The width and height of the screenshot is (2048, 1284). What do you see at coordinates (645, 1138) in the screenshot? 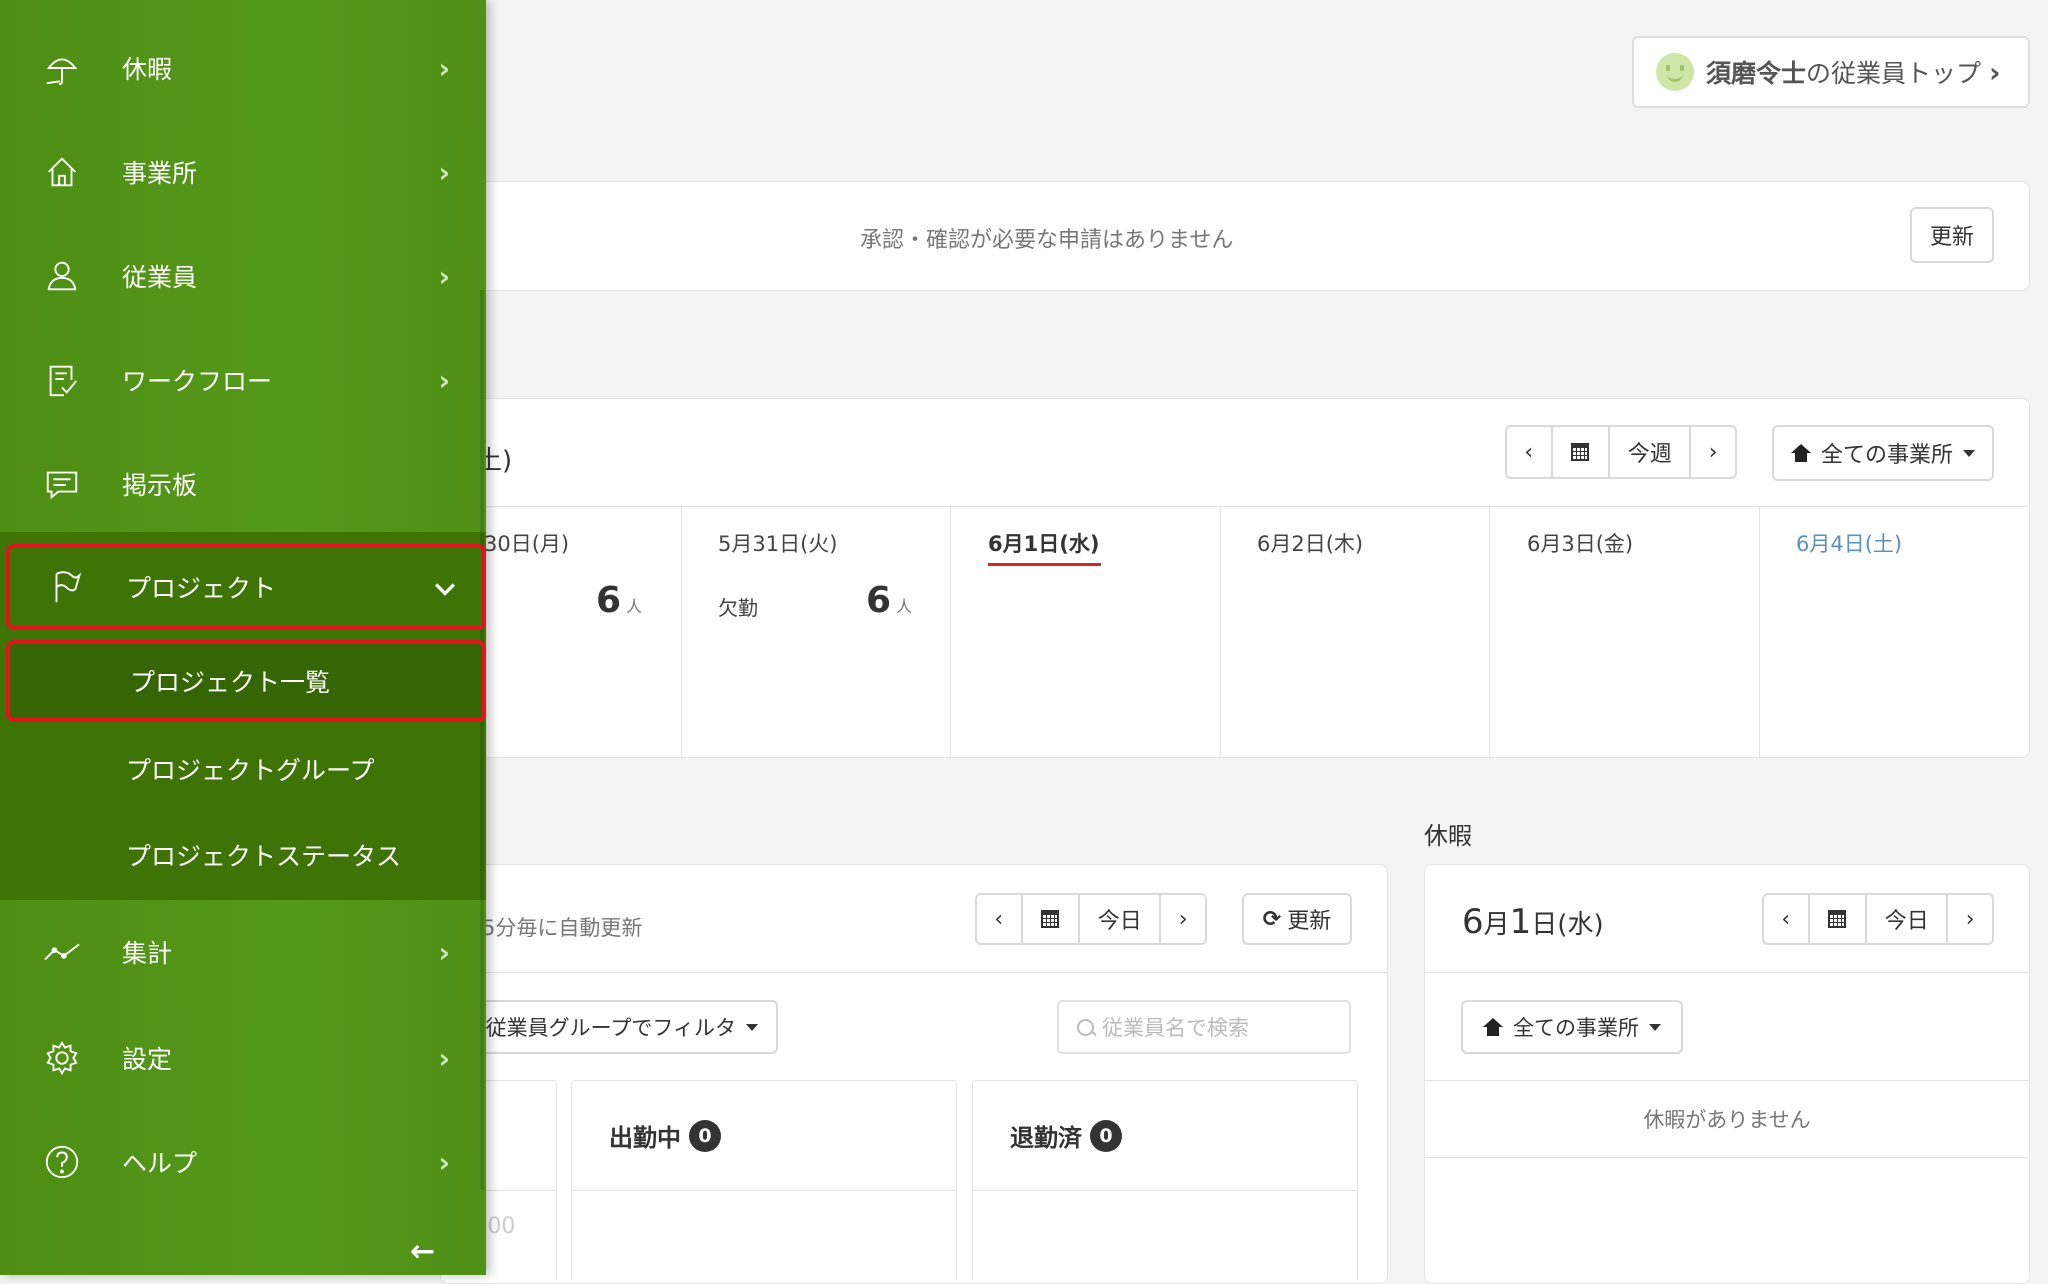
I see `working-title: 出勤中` at bounding box center [645, 1138].